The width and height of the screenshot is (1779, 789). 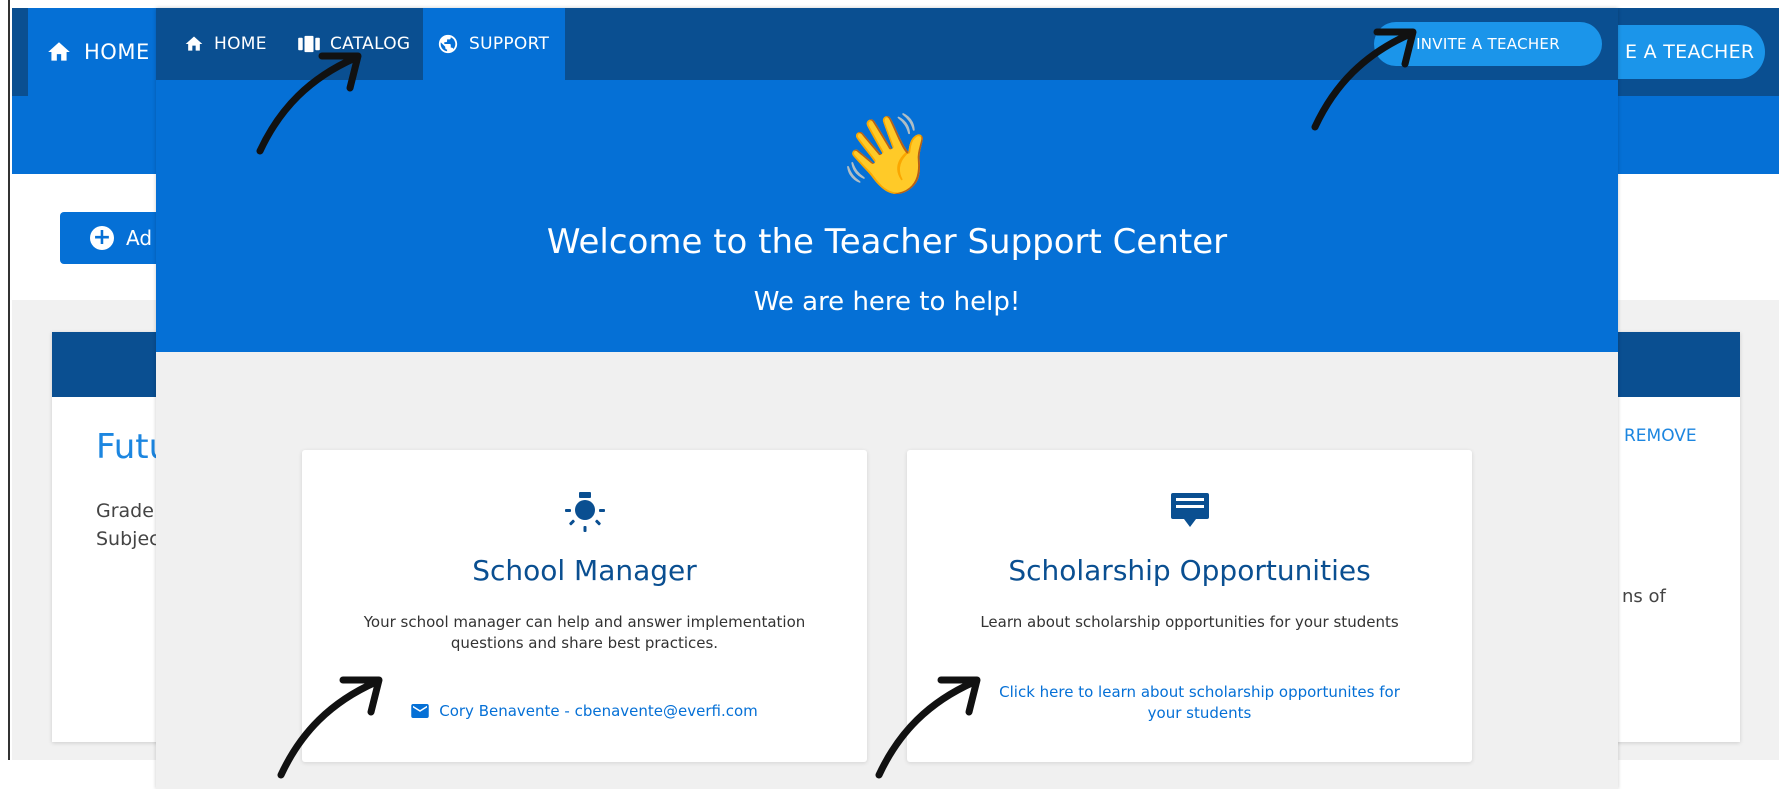 What do you see at coordinates (598, 711) in the screenshot?
I see `manager-contact-label: Cory Benavente - cbenavente@everfi.com` at bounding box center [598, 711].